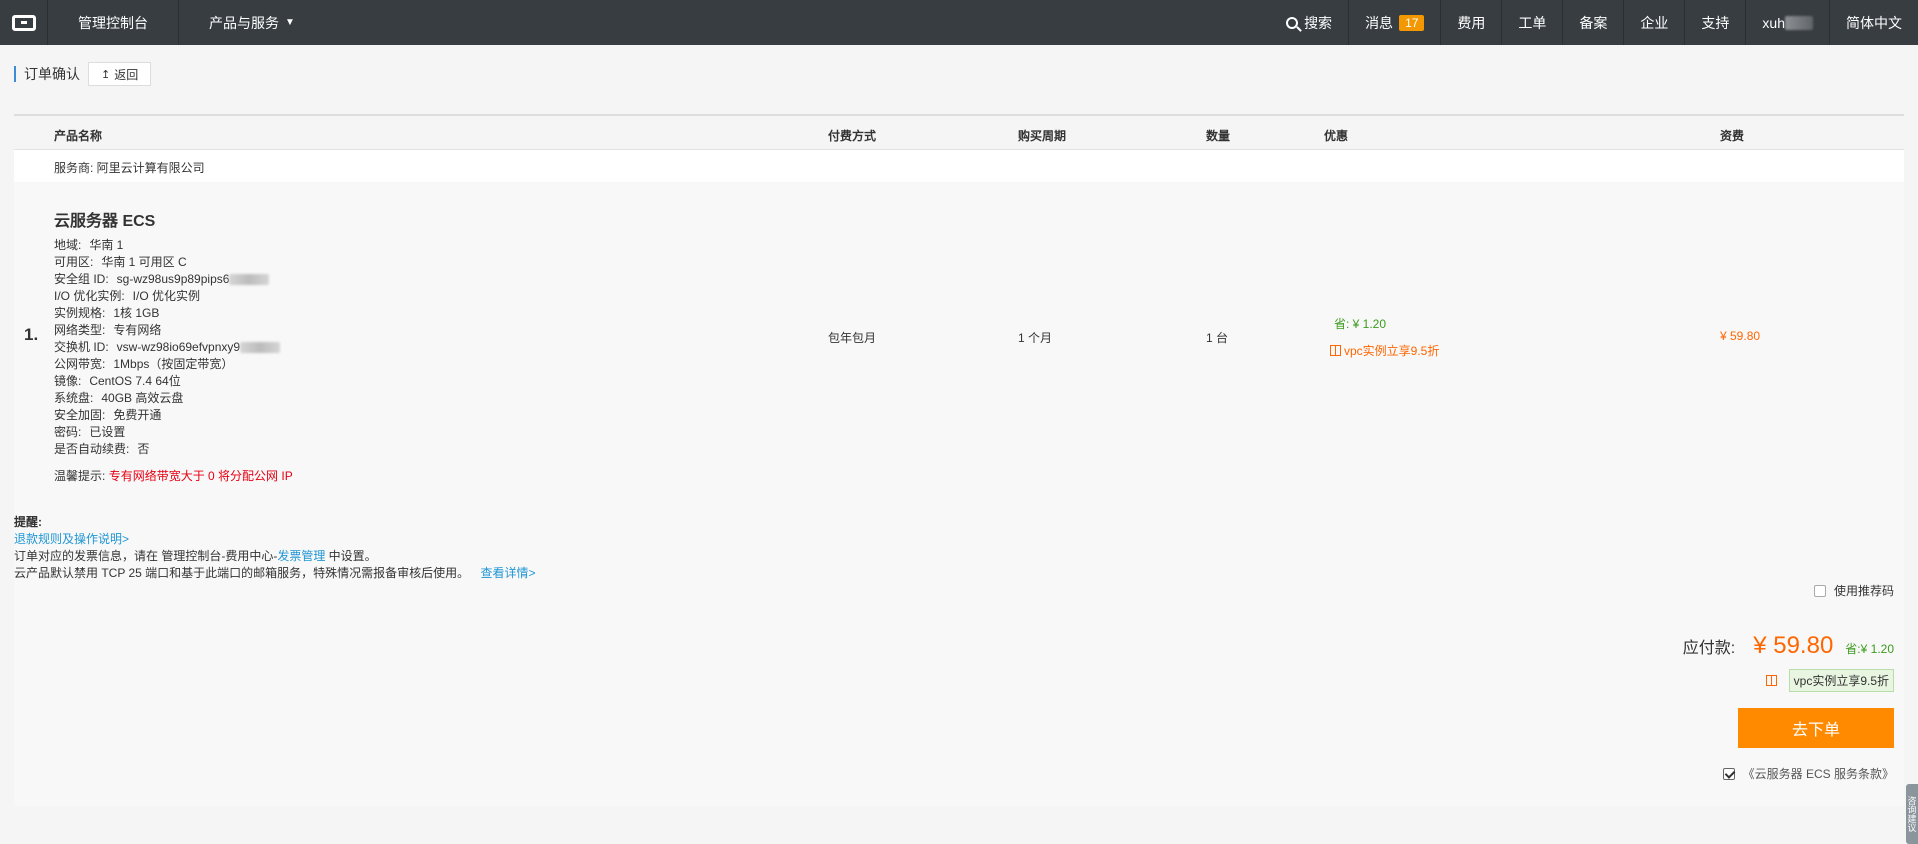  Describe the element at coordinates (28, 522) in the screenshot. I see `notes-title: 提醒:` at that location.